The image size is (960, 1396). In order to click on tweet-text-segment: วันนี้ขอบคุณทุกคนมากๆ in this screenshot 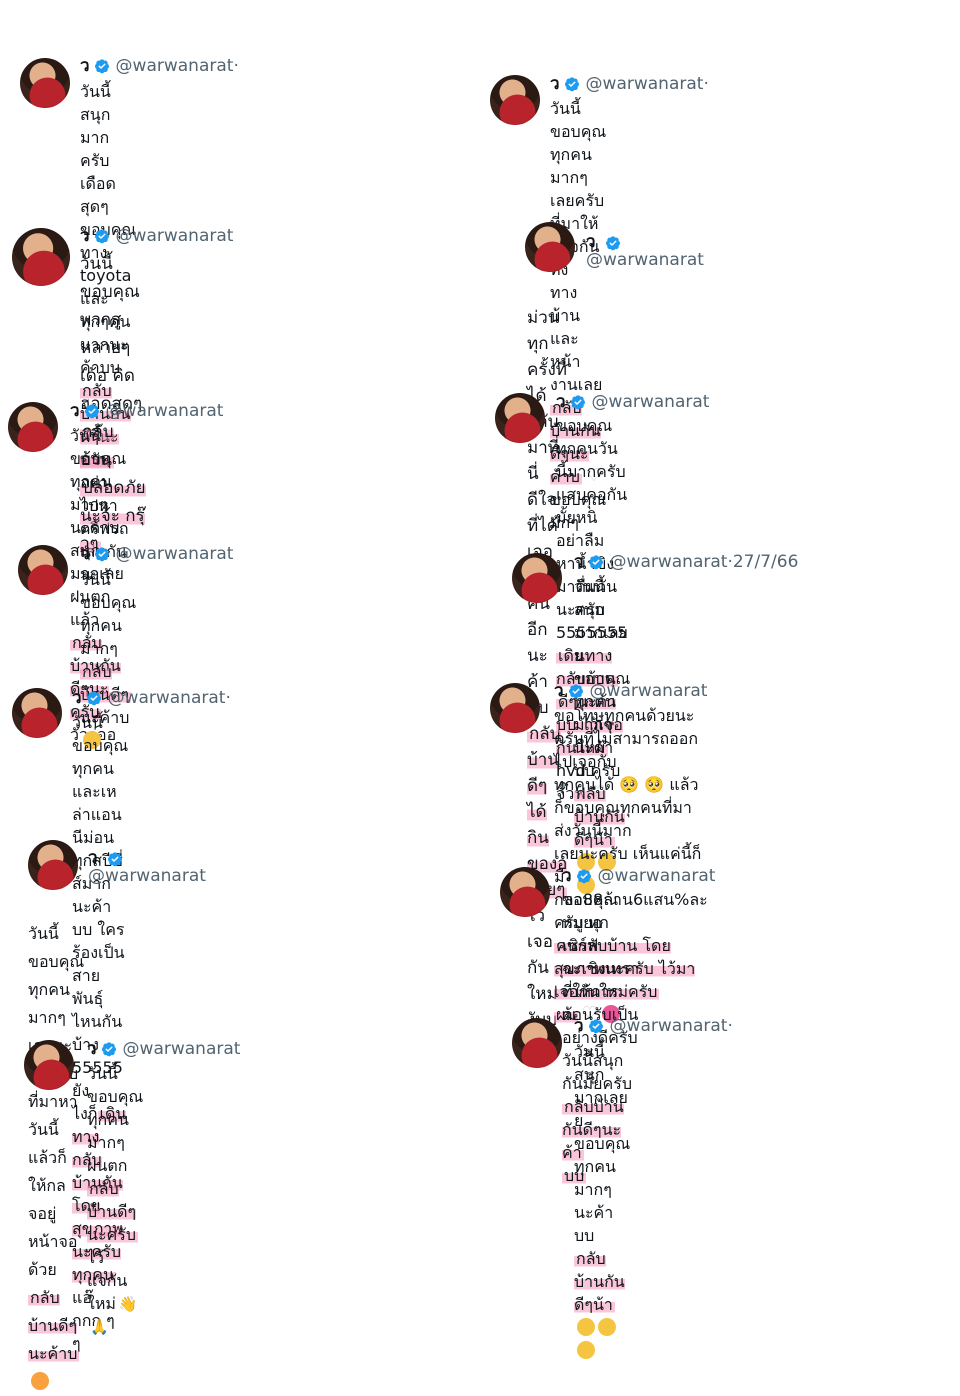, I will do `click(108, 614)`.